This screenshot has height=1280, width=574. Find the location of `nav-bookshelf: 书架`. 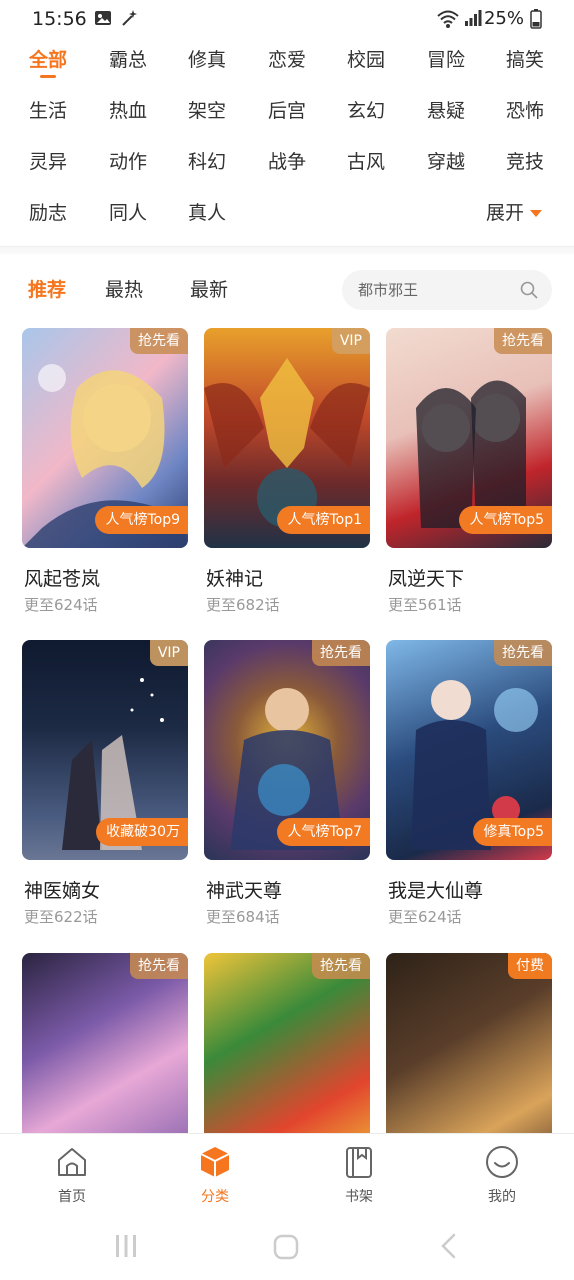

nav-bookshelf: 书架 is located at coordinates (359, 1175).